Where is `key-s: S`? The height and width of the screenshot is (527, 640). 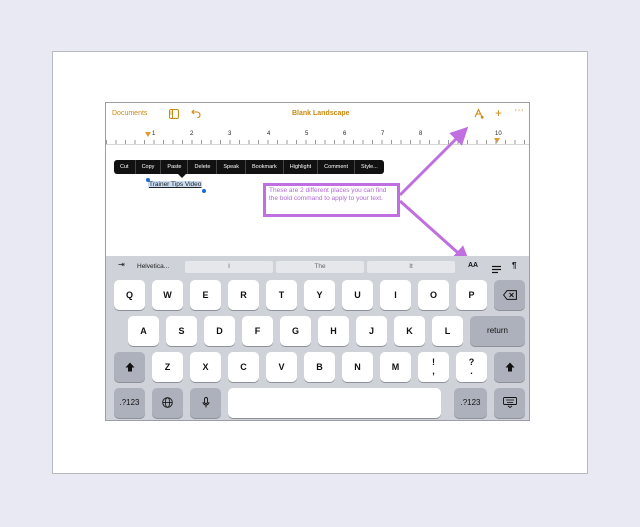
key-s: S is located at coordinates (181, 331).